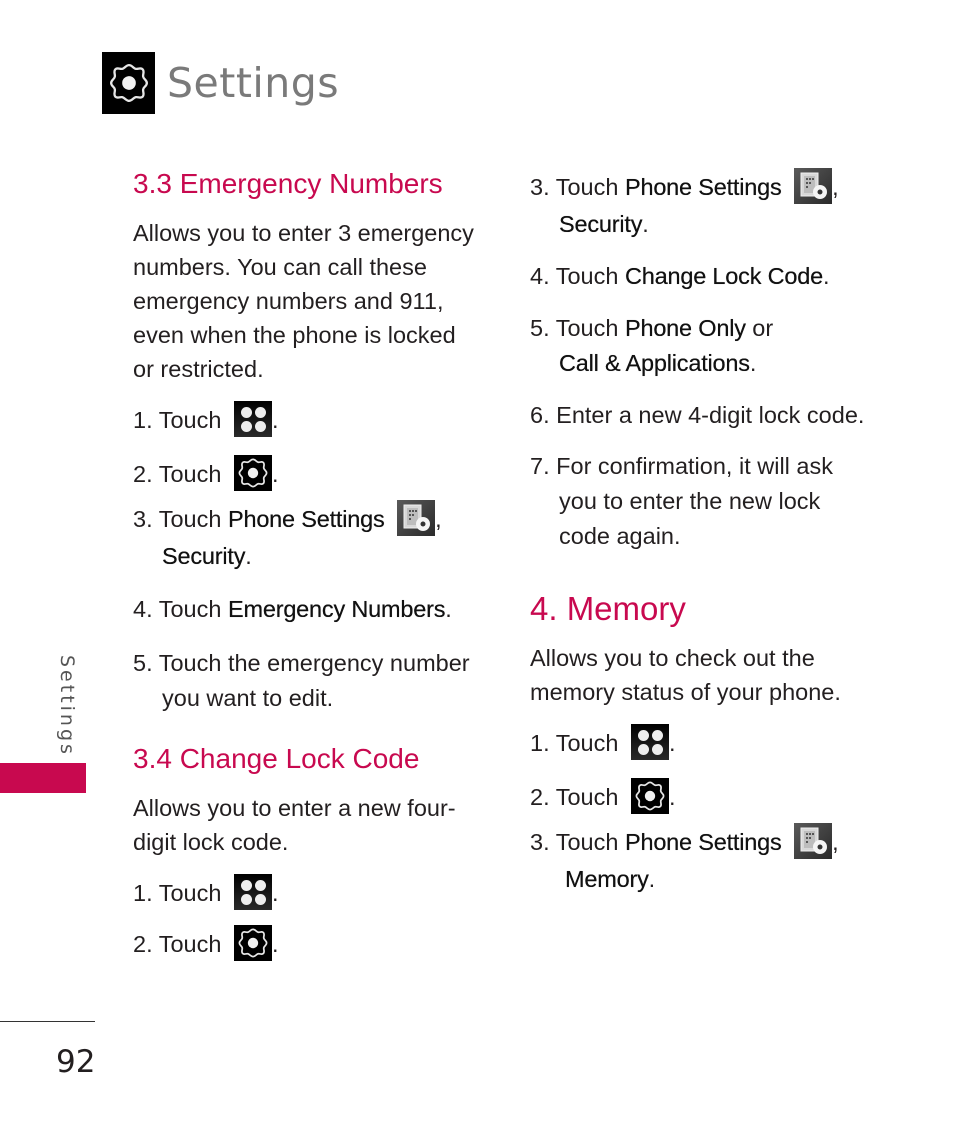 The width and height of the screenshot is (954, 1145). What do you see at coordinates (680, 276) in the screenshot?
I see `lock-step-4: 4. Touch Change Lock Code.` at bounding box center [680, 276].